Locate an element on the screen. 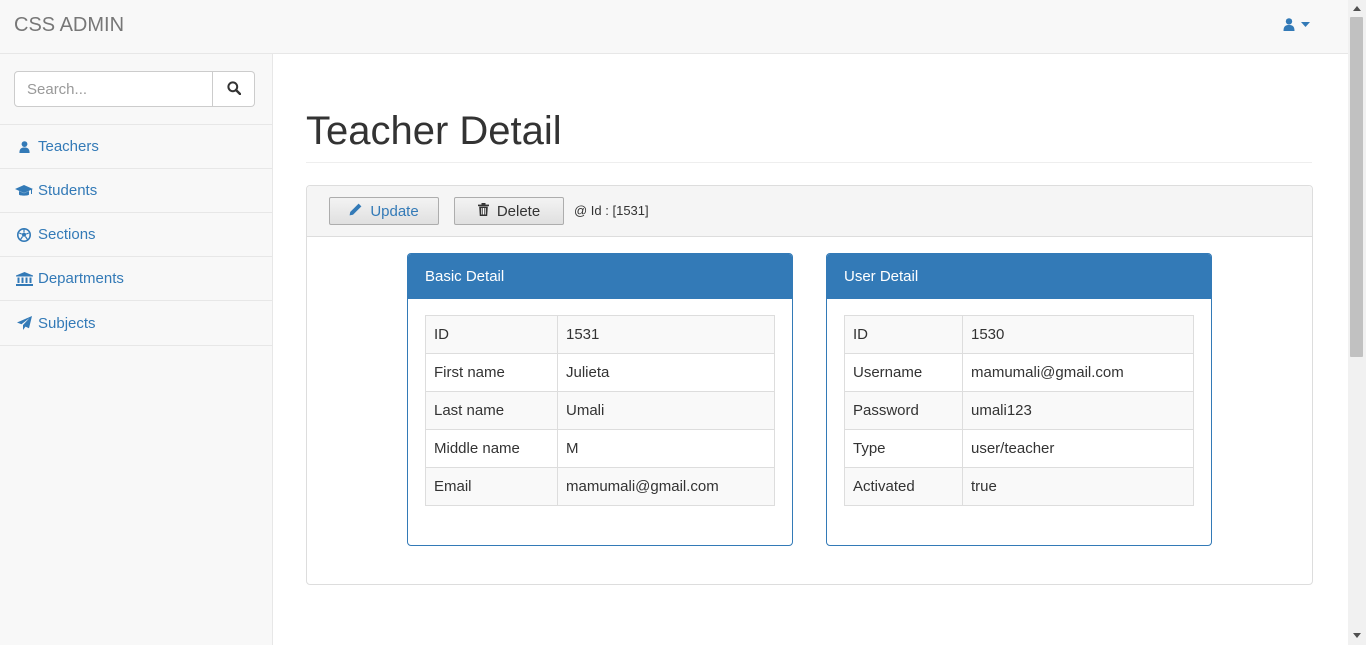 Image resolution: width=1366 pixels, height=645 pixels. delete-button-label: Delete is located at coordinates (518, 211).